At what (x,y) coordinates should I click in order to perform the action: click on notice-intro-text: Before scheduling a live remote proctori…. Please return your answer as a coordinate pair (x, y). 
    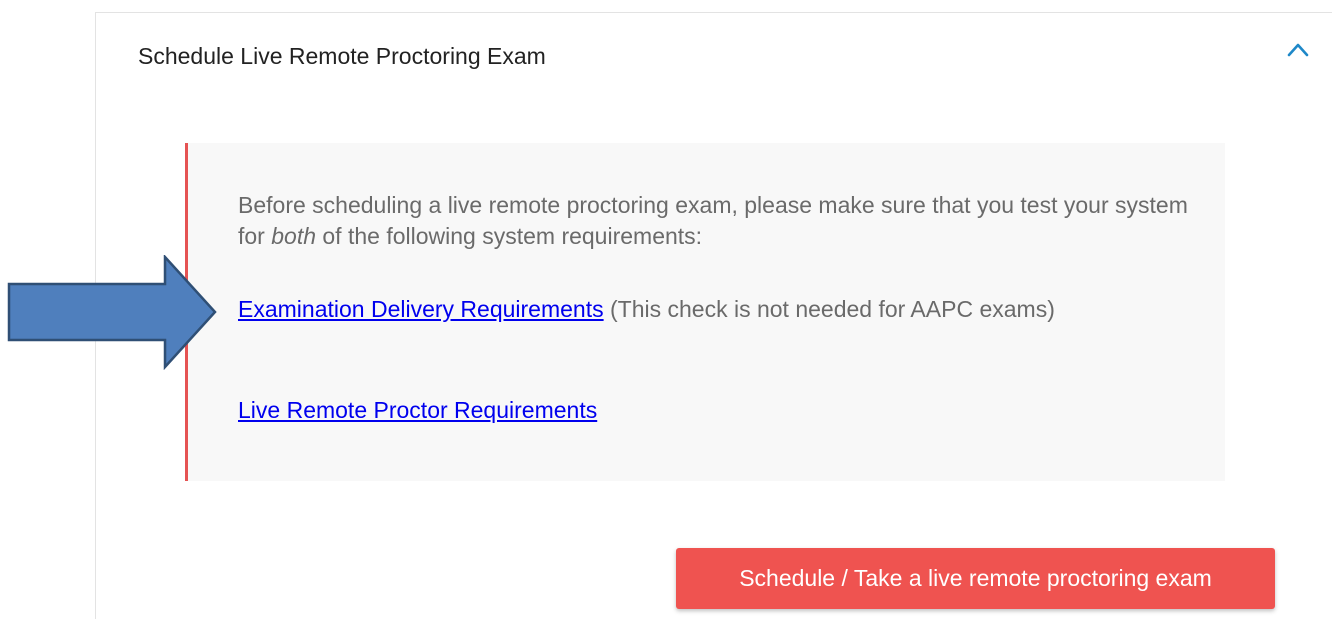
    Looking at the image, I should click on (718, 221).